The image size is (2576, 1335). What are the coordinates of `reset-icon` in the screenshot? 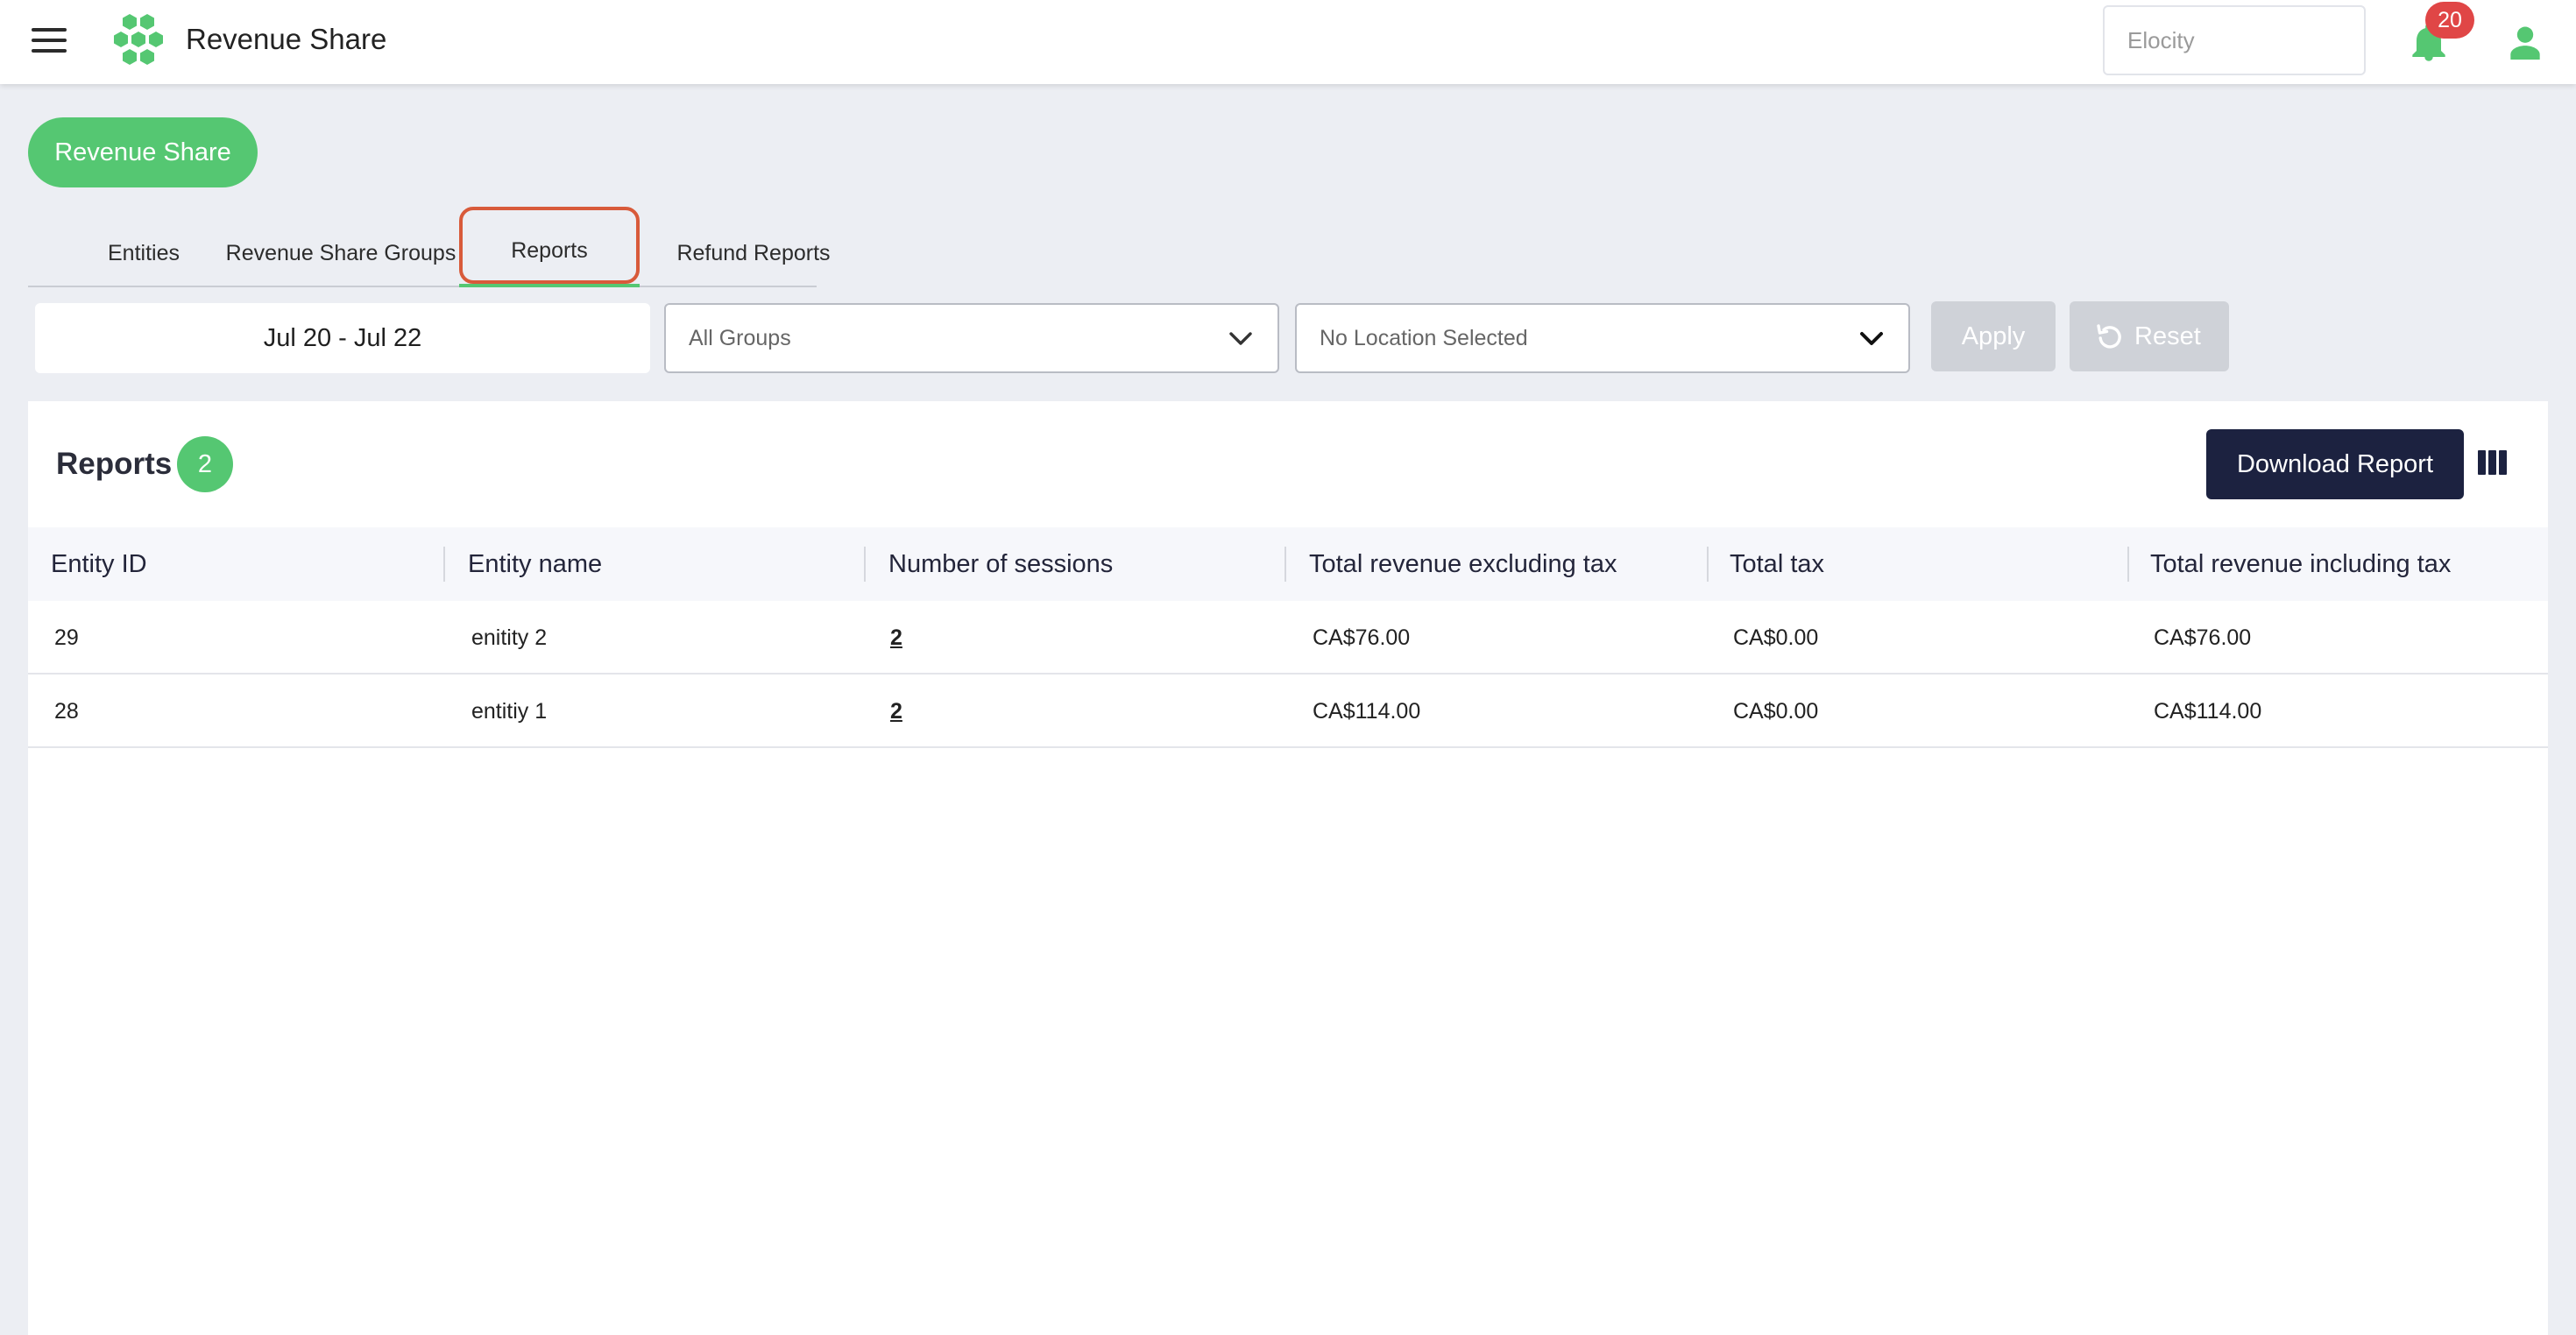 It's located at (2109, 336).